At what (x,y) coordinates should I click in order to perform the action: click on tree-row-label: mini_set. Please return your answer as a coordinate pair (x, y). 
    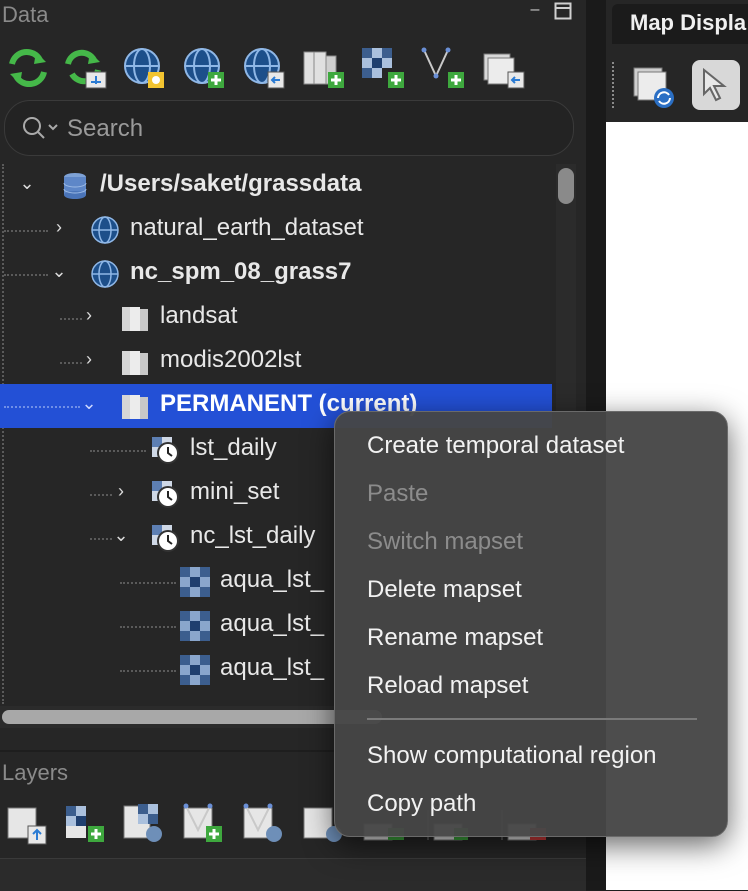
    Looking at the image, I should click on (235, 491).